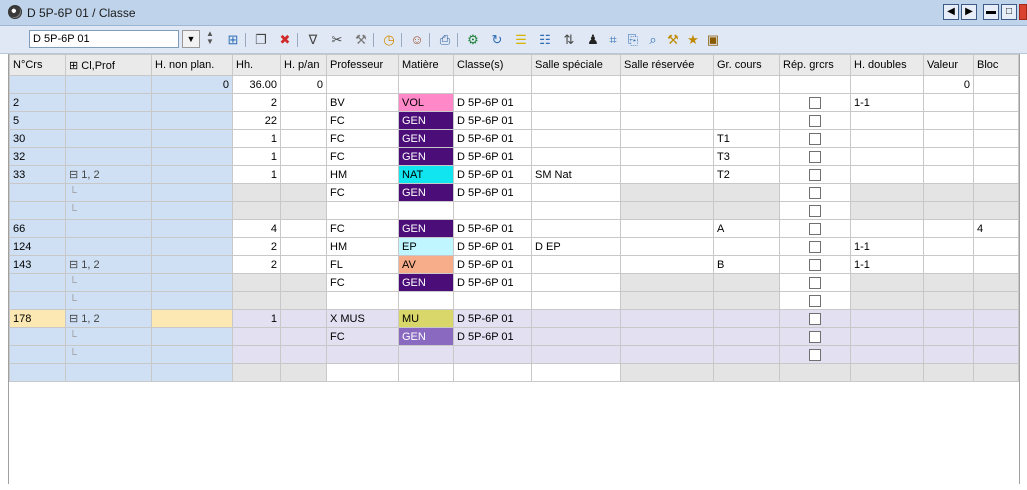  Describe the element at coordinates (37, 156) in the screenshot. I see `course-number-cell: 32` at that location.